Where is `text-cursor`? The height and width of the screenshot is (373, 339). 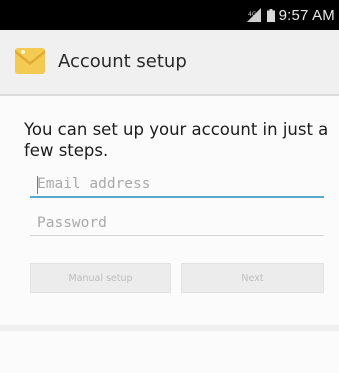
text-cursor is located at coordinates (37, 185).